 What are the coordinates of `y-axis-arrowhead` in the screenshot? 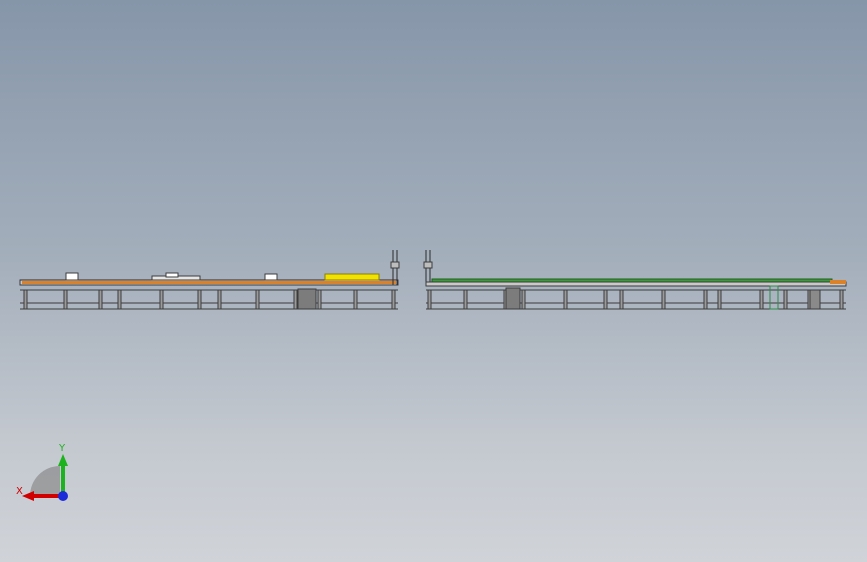 It's located at (63, 460).